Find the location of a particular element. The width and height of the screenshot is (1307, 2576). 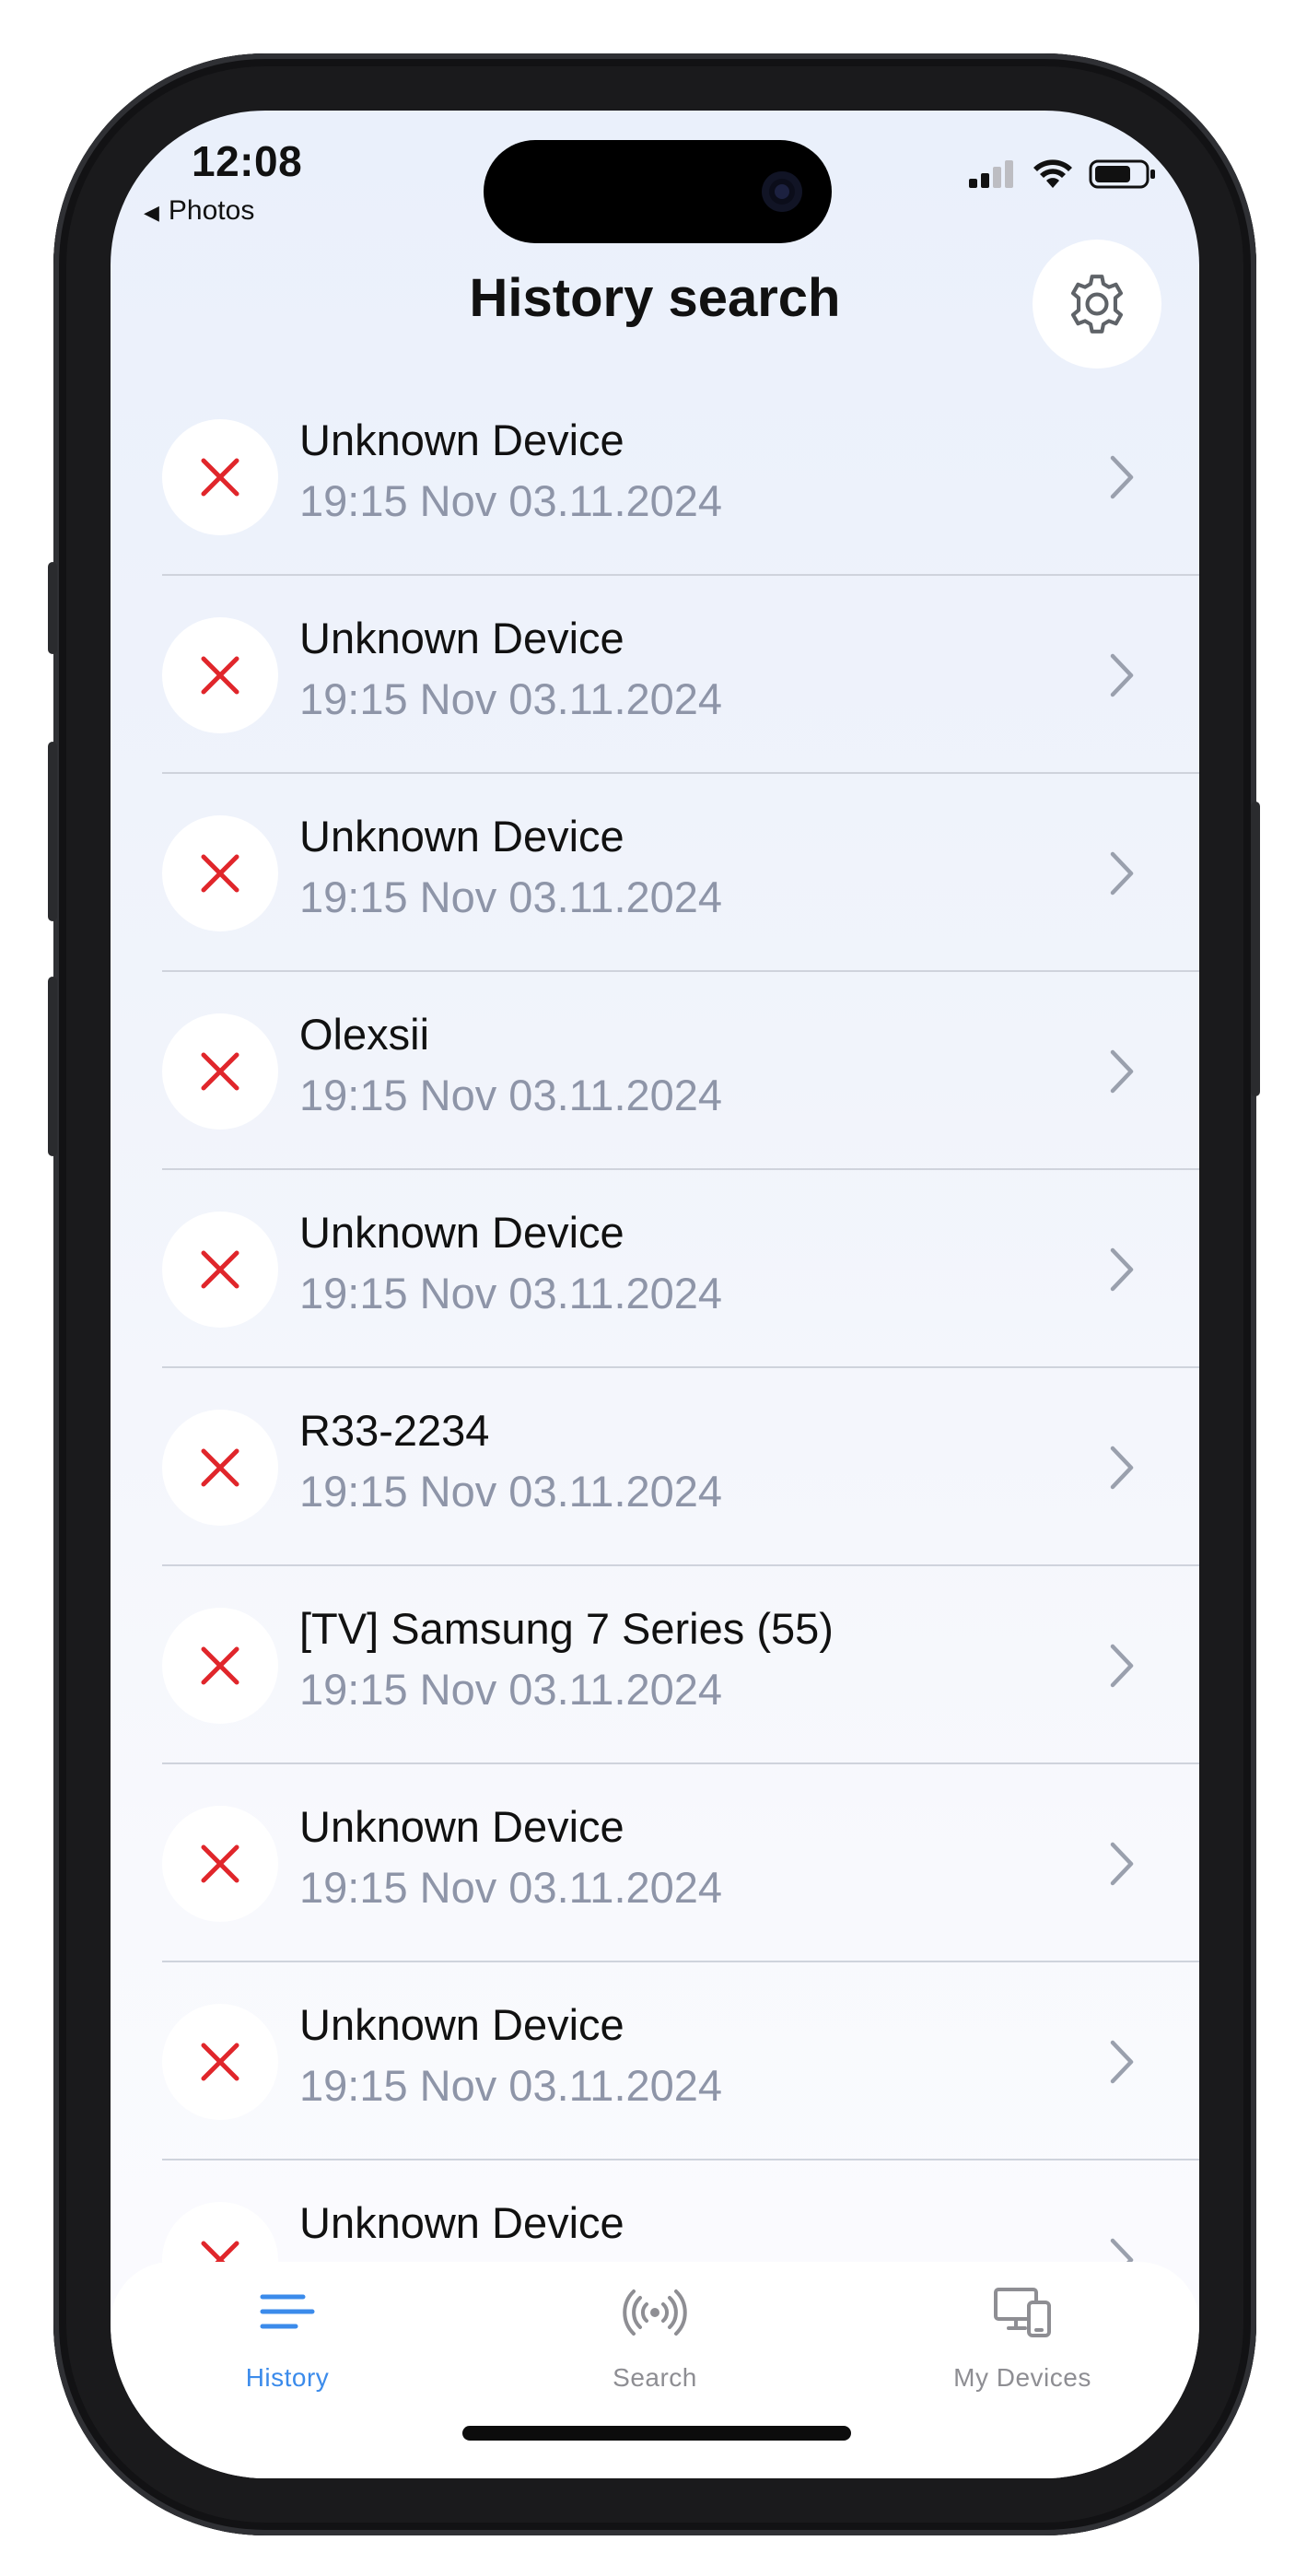

tab-my-devices: My Devices is located at coordinates (1023, 2340).